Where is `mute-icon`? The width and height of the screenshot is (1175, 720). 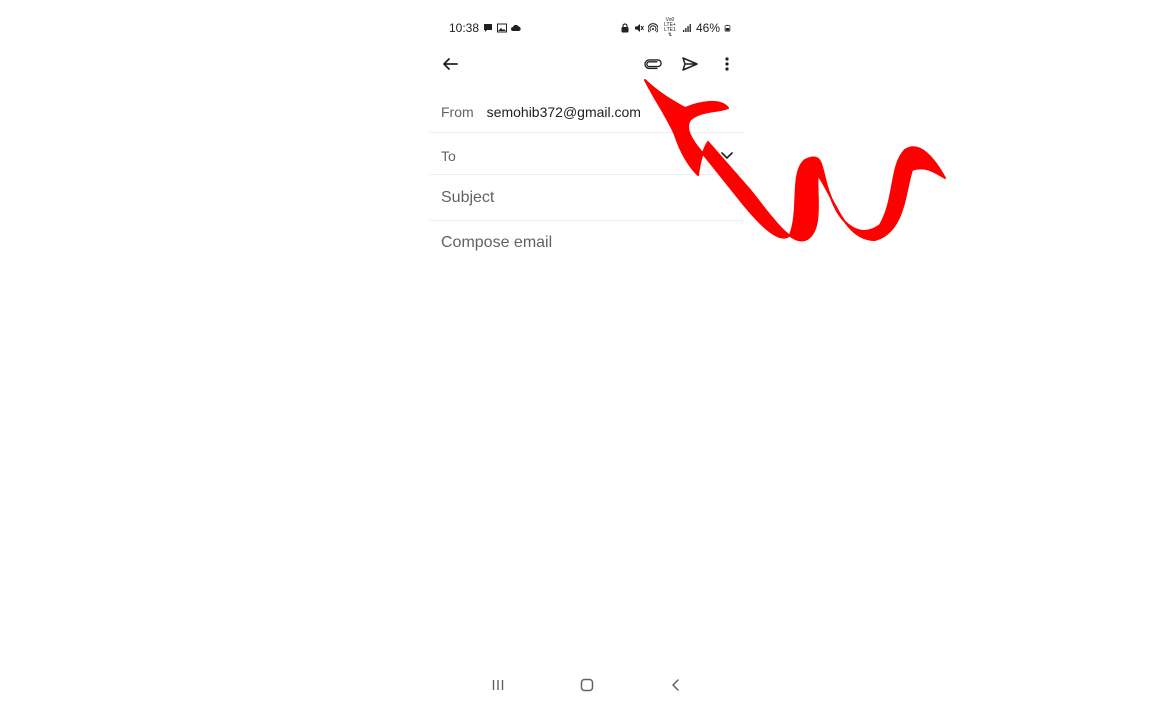 mute-icon is located at coordinates (639, 28).